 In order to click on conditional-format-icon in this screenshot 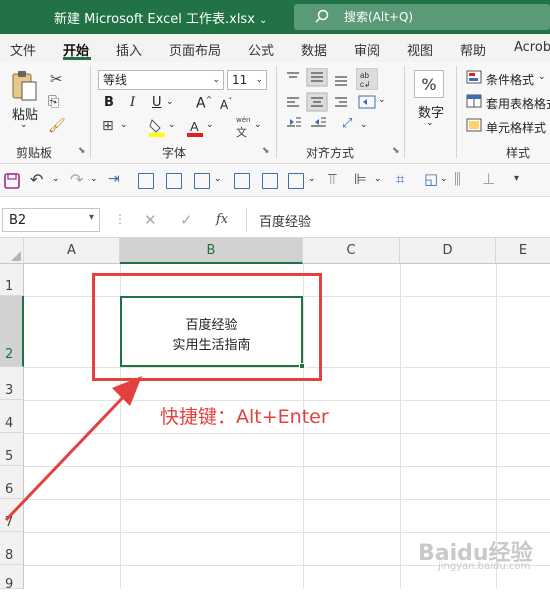, I will do `click(474, 77)`.